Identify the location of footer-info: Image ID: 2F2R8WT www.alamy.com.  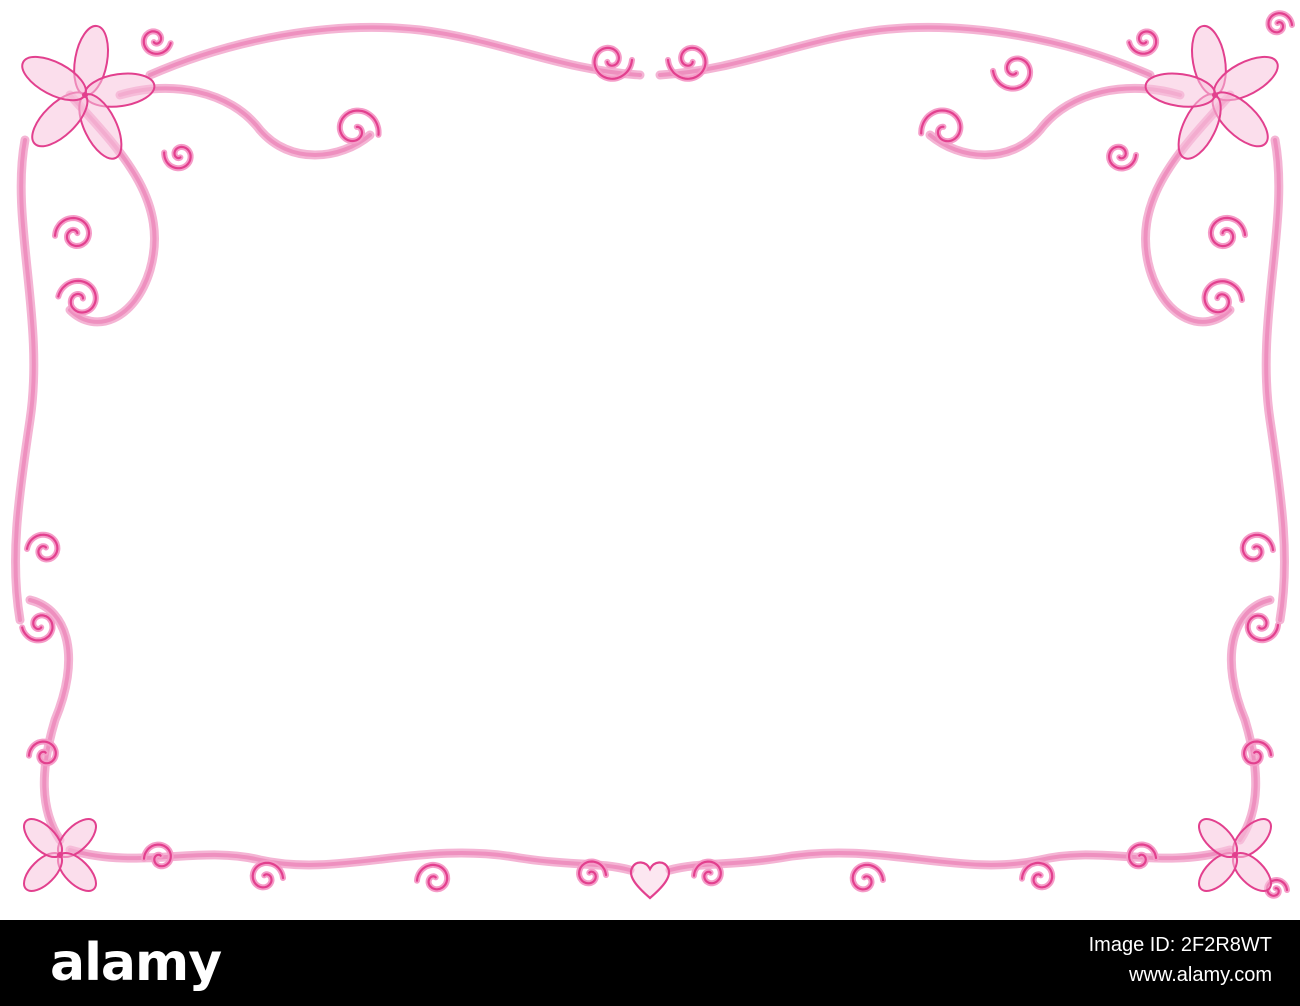
(1180, 960).